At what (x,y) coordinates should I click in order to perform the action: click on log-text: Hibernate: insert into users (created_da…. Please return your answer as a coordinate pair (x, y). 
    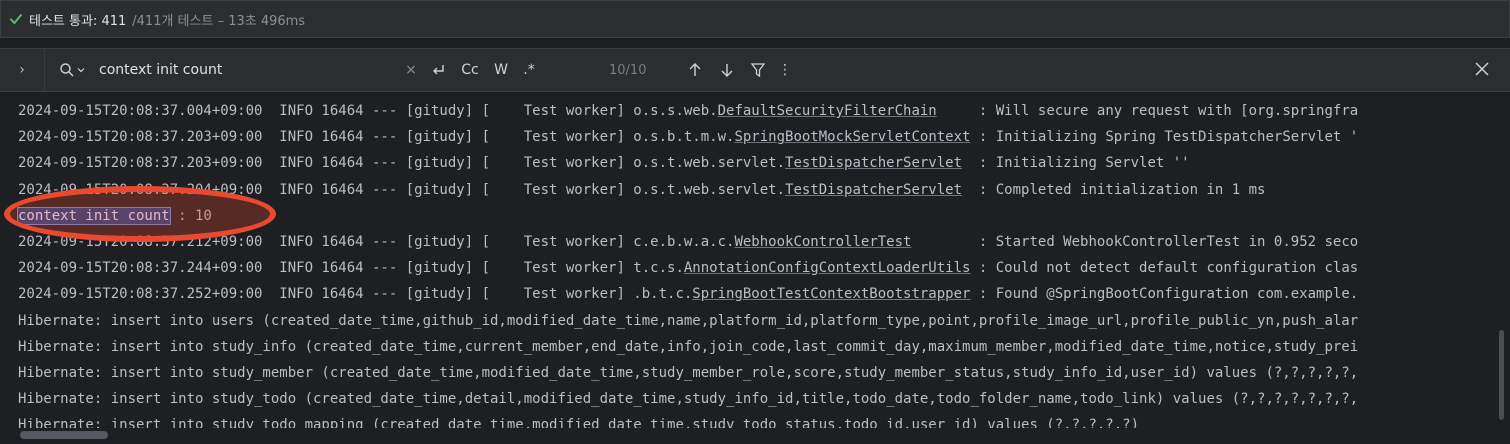
    Looking at the image, I should click on (688, 320).